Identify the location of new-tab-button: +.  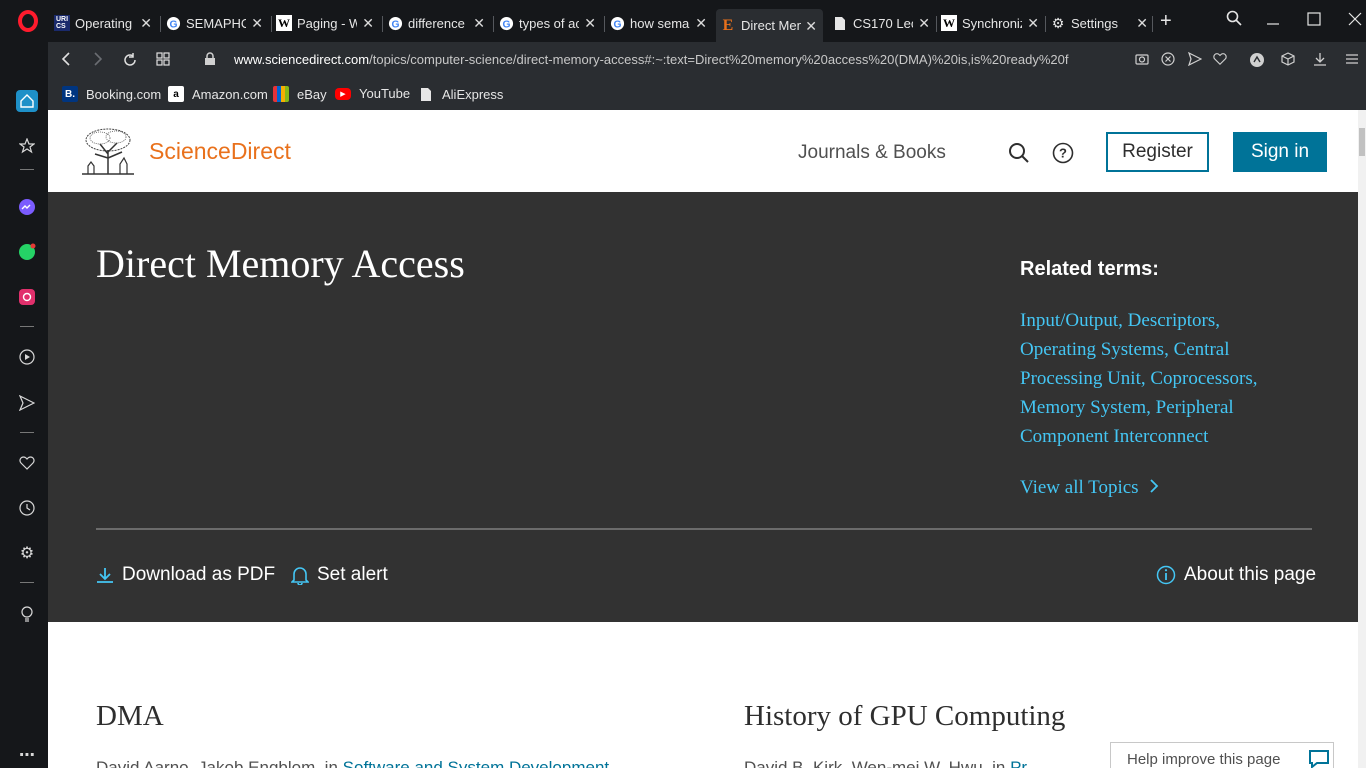
(1166, 21).